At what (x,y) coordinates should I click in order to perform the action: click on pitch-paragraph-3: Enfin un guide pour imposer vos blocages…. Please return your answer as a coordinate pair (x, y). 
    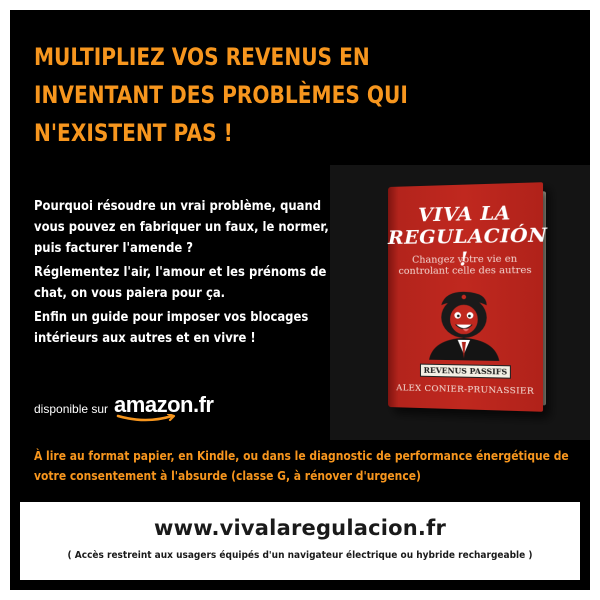
    Looking at the image, I should click on (197, 328).